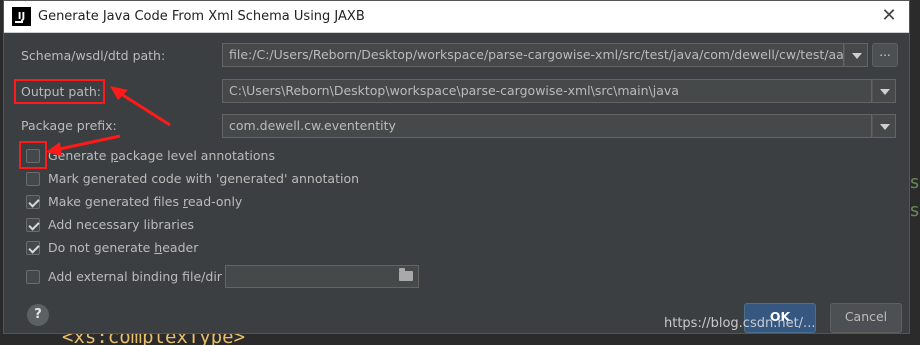 Image resolution: width=920 pixels, height=345 pixels. I want to click on output-path-dropdown, so click(884, 91).